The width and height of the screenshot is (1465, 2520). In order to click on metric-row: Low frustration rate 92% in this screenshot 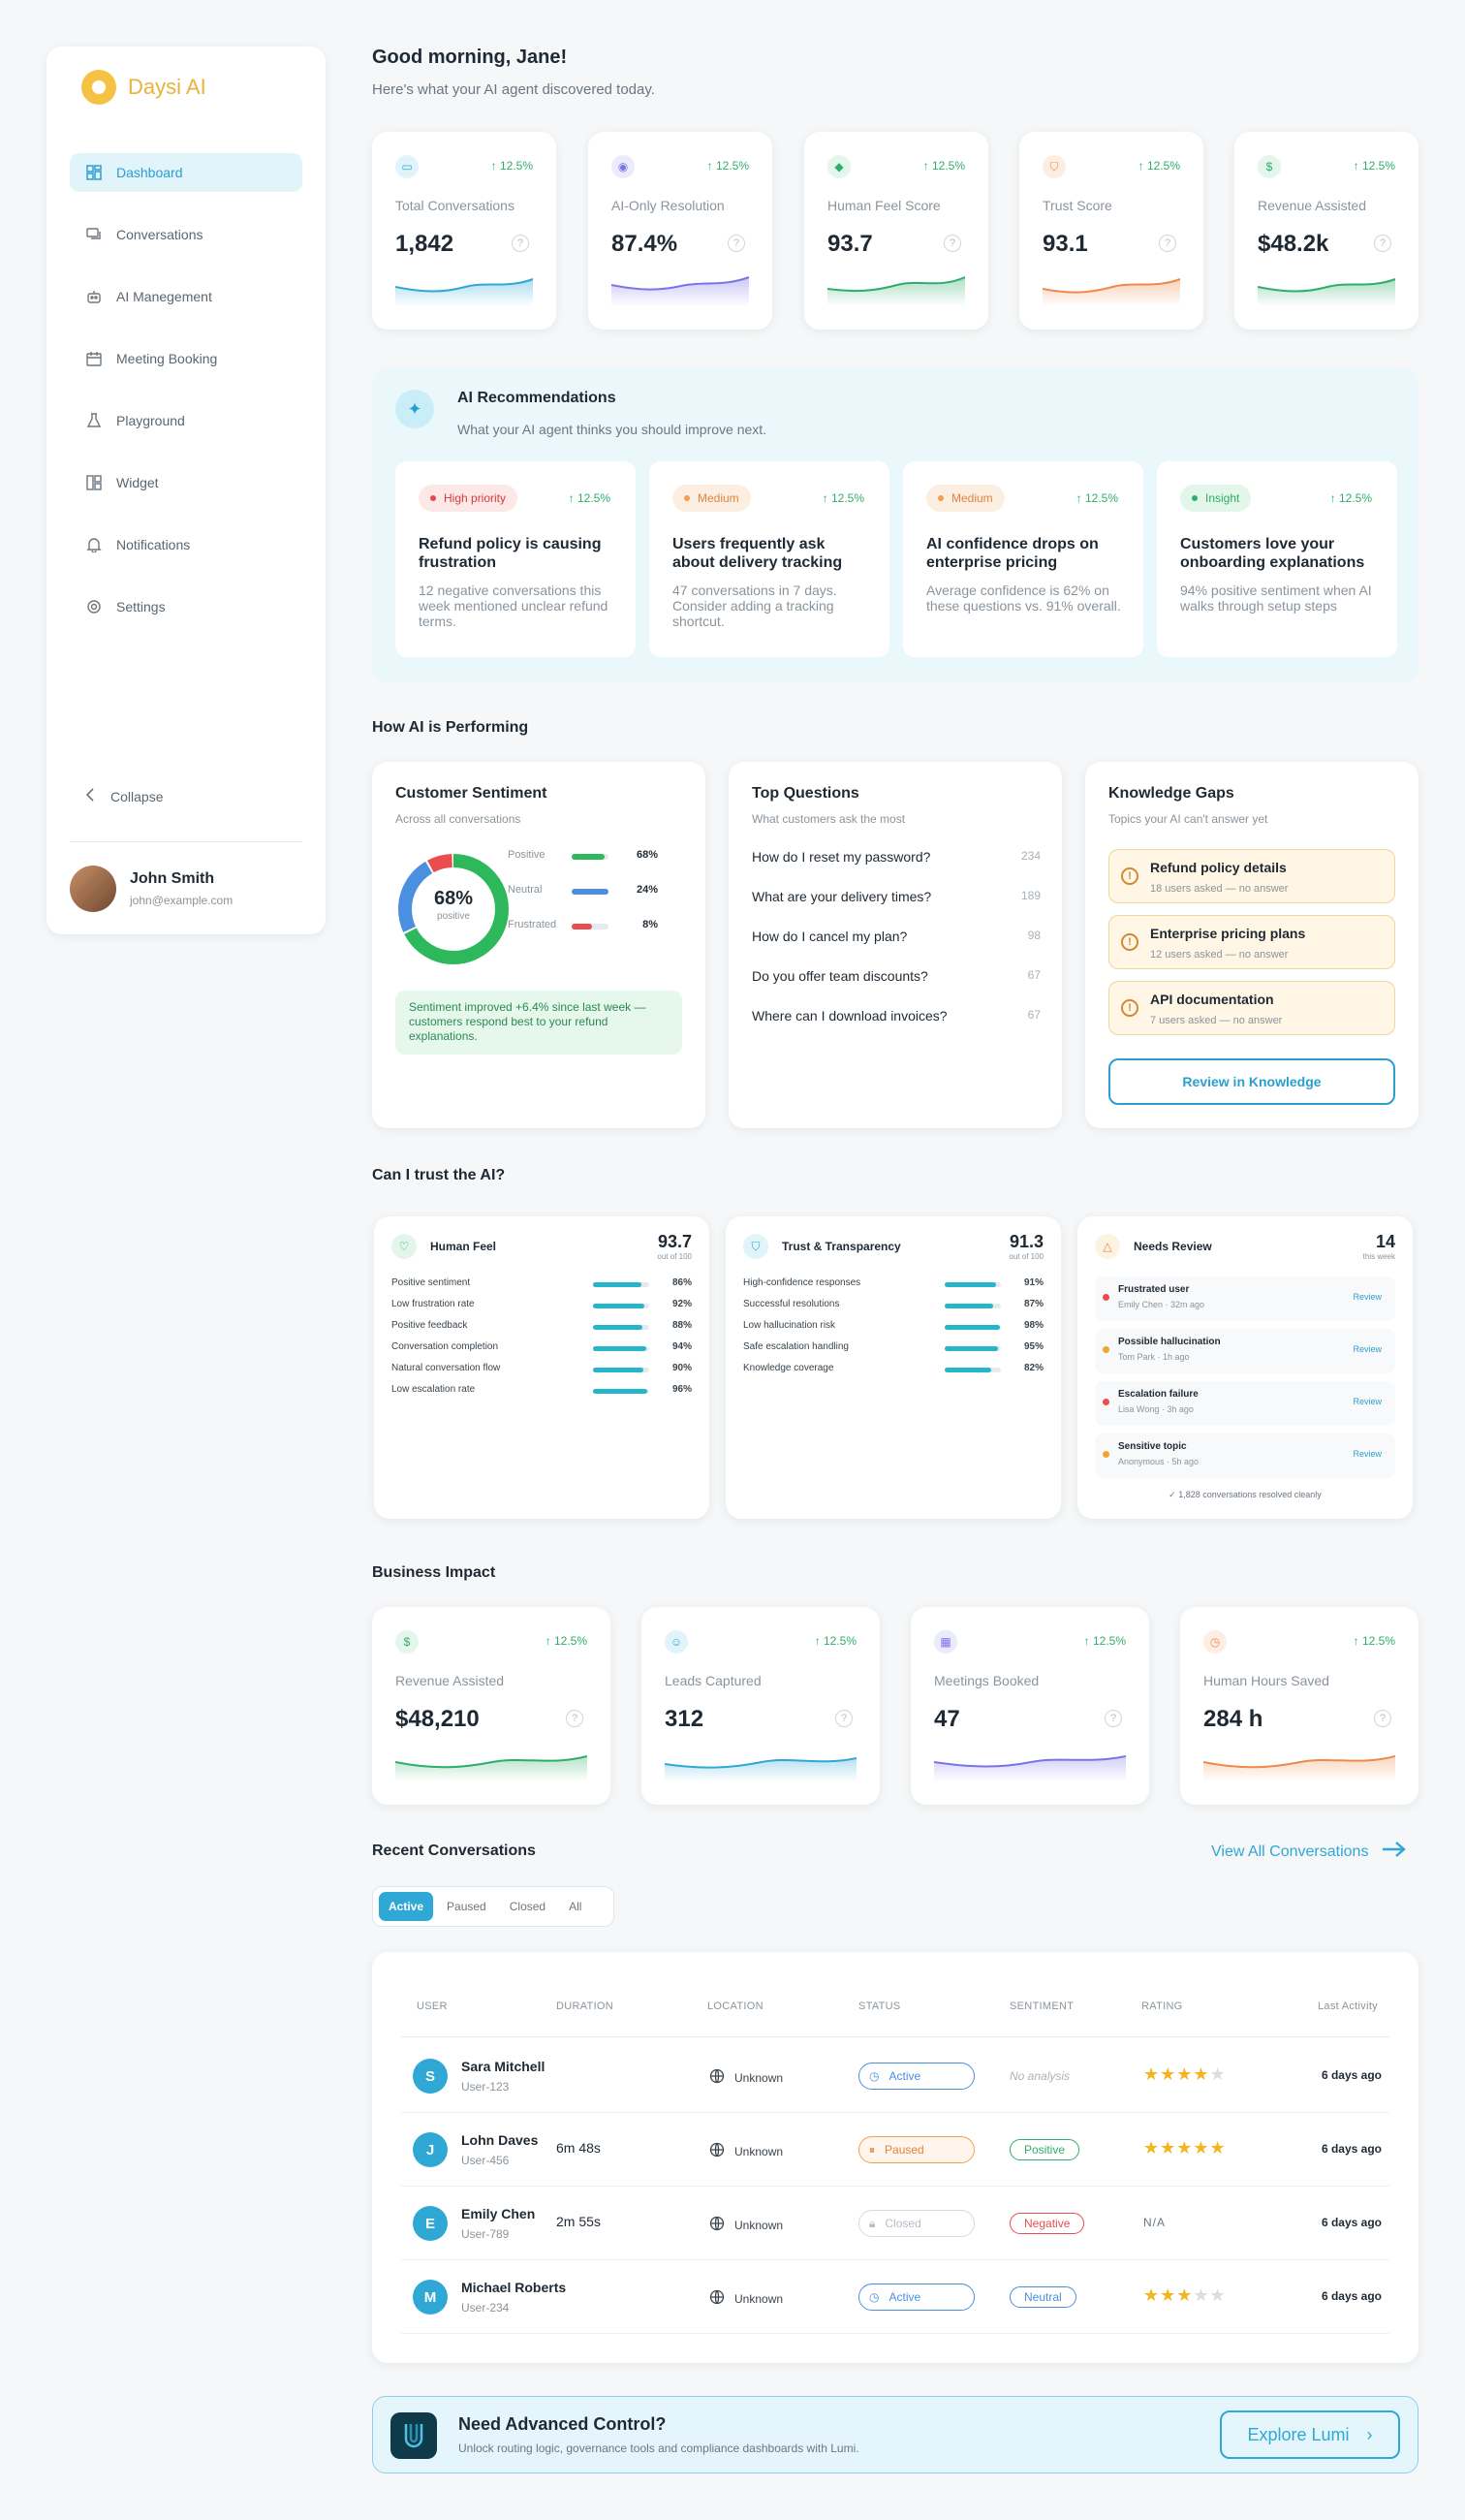, I will do `click(541, 1304)`.